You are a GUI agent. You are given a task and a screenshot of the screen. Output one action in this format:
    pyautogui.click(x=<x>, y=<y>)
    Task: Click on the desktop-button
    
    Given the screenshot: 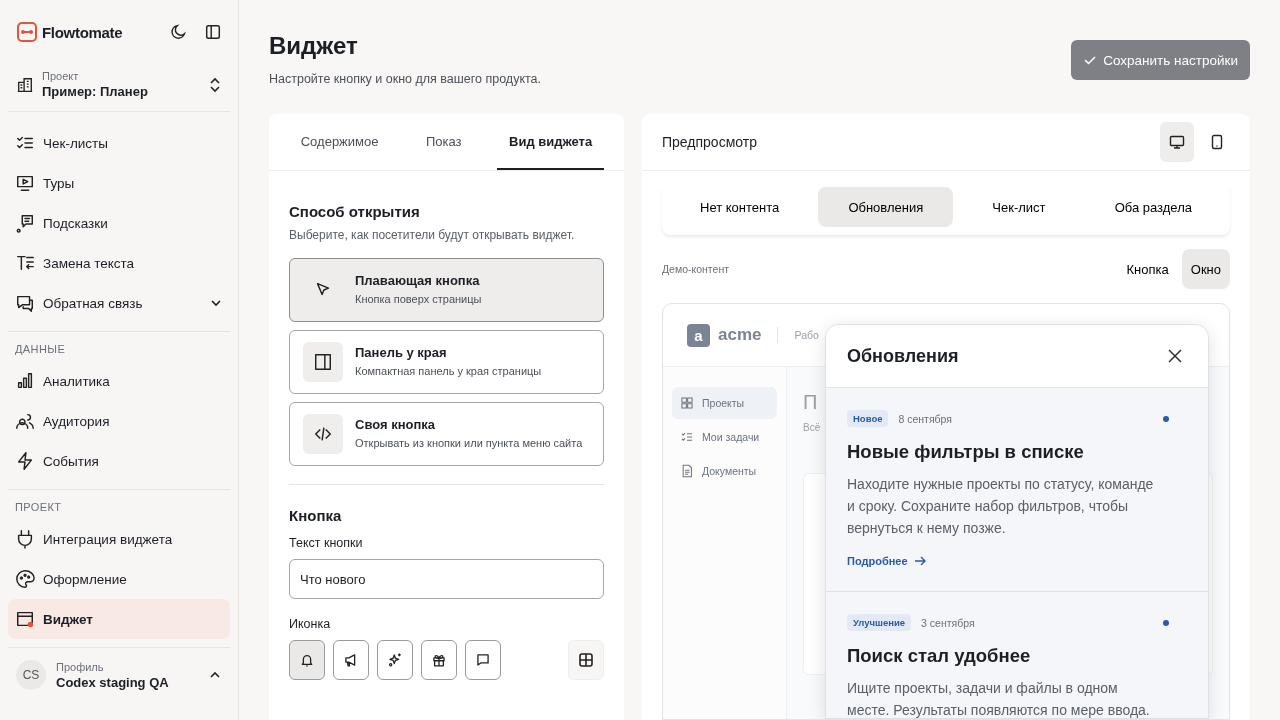 What is the action you would take?
    pyautogui.click(x=1177, y=142)
    